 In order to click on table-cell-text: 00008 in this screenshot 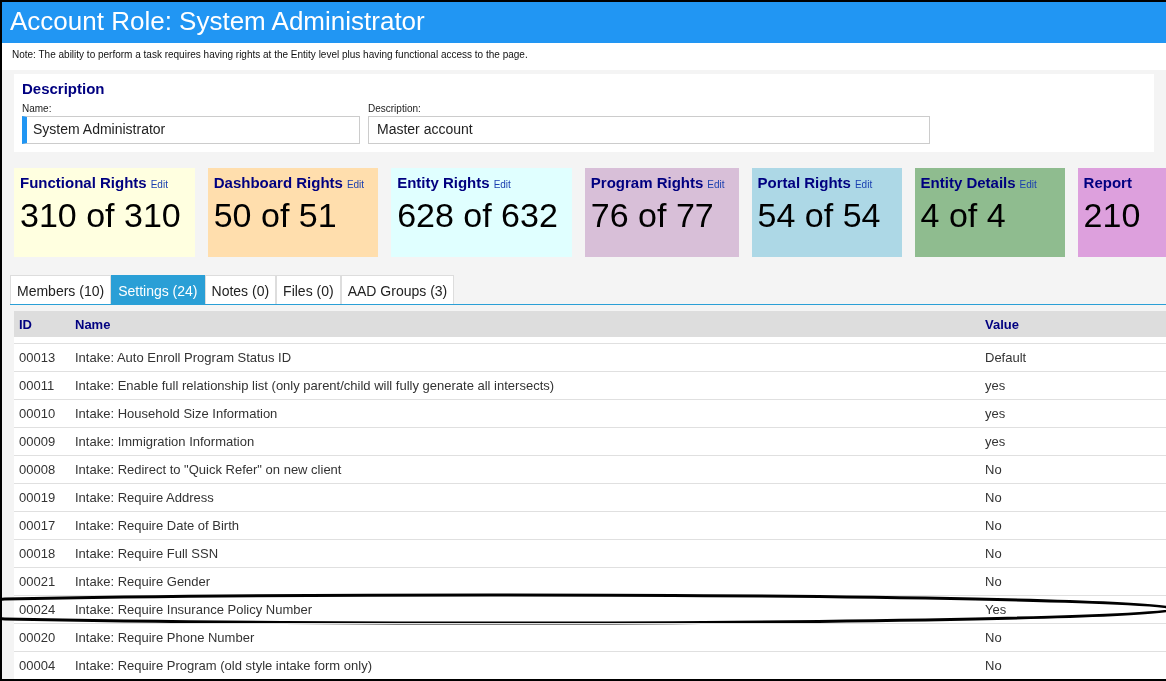, I will do `click(37, 469)`.